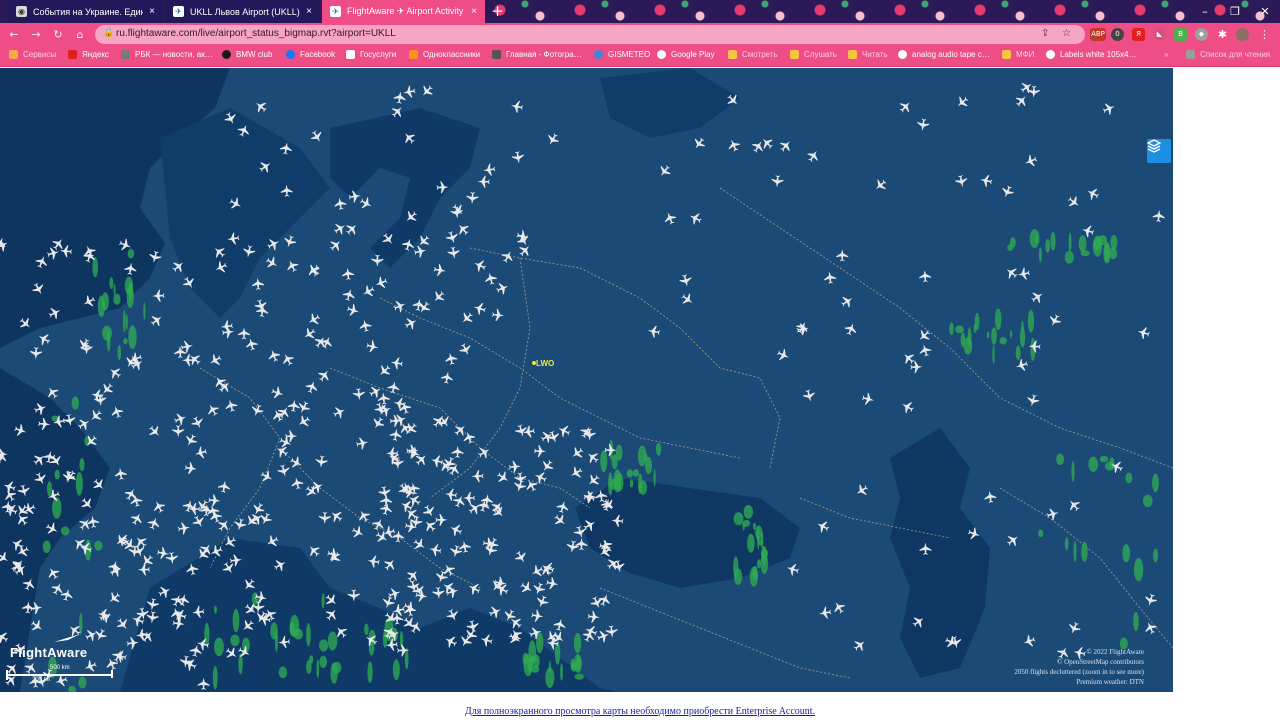 The image size is (1280, 720). Describe the element at coordinates (88, 54) in the screenshot. I see `bookmark-yandex: Яндекс` at that location.